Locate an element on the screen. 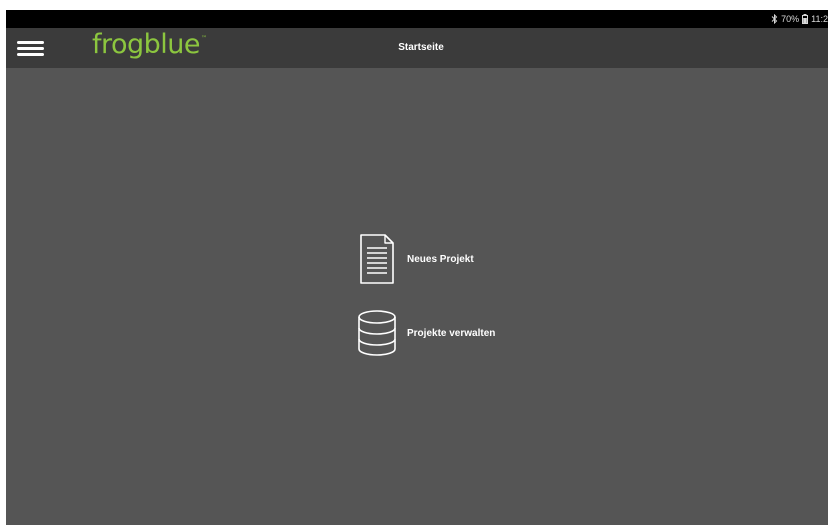 The height and width of the screenshot is (525, 828). hamburger-menu-icon is located at coordinates (31, 48).